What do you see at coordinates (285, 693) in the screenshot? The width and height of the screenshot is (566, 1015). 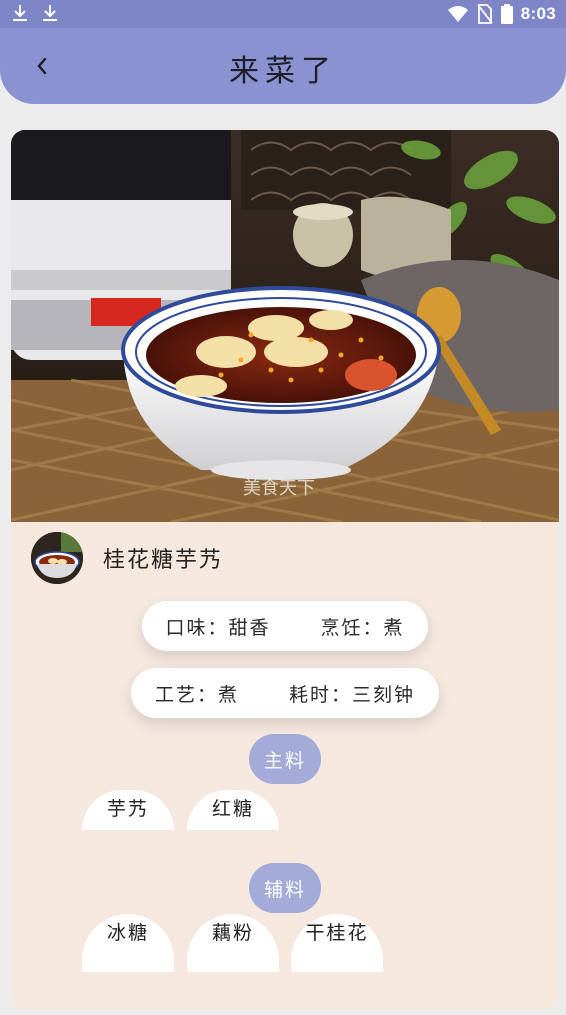 I see `attribute-pill: 工艺：煮 耗时：三刻钟` at bounding box center [285, 693].